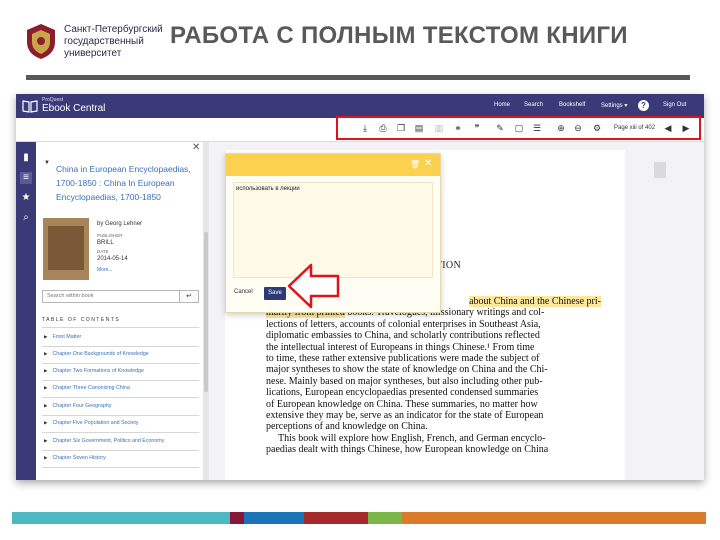  What do you see at coordinates (554, 518) in the screenshot?
I see `footer-bar-orange` at bounding box center [554, 518].